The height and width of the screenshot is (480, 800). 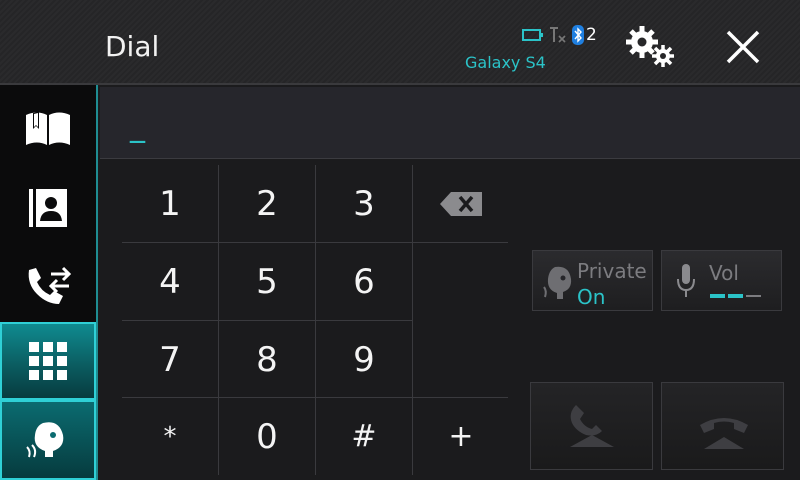 I want to click on settings-button, so click(x=652, y=47).